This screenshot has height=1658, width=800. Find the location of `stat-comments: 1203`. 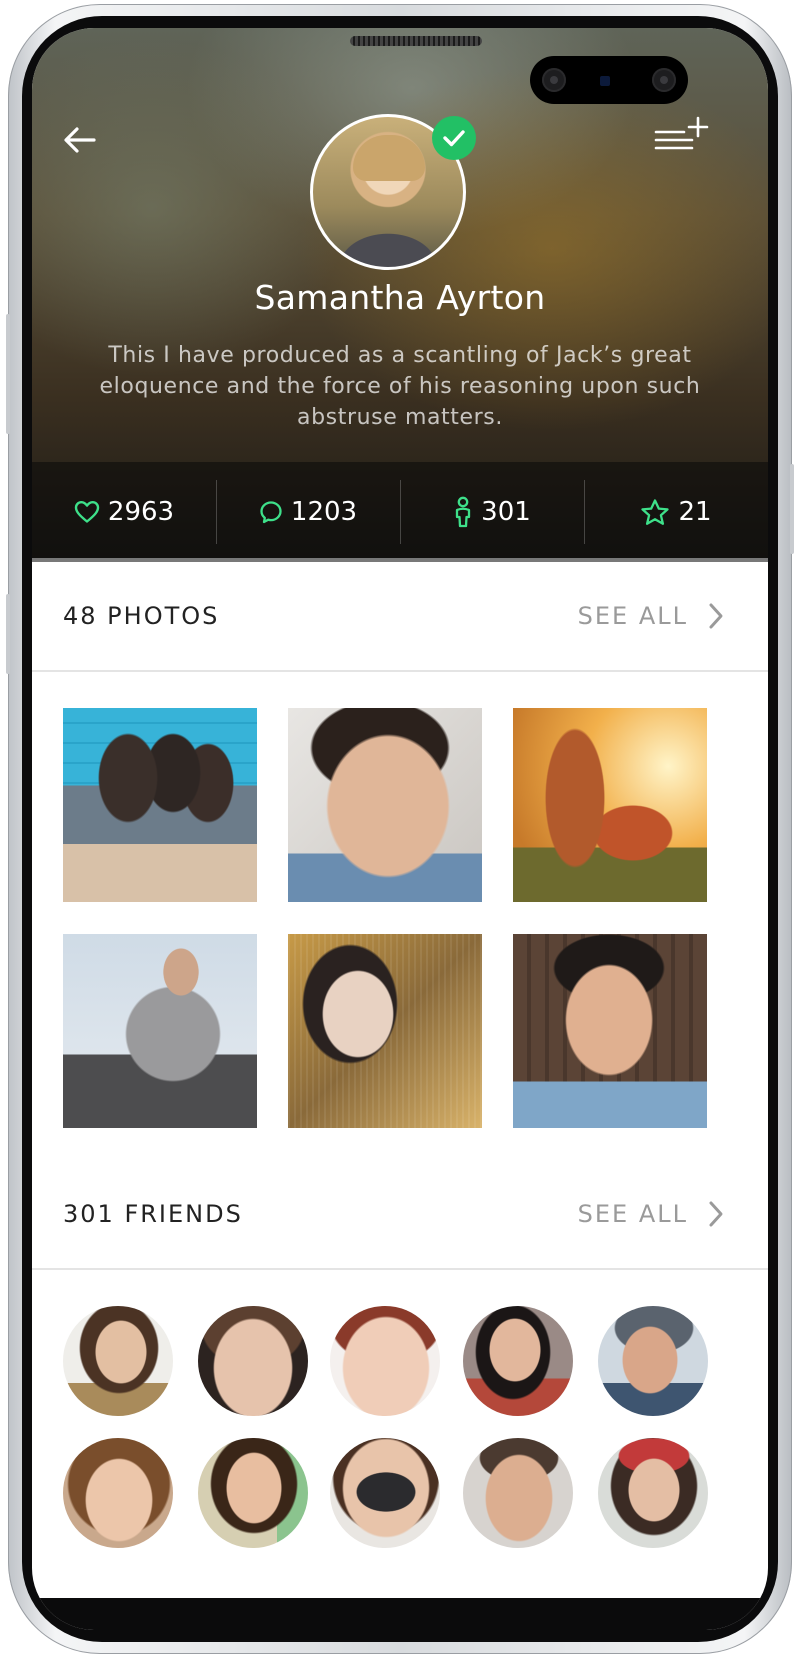

stat-comments: 1203 is located at coordinates (308, 512).